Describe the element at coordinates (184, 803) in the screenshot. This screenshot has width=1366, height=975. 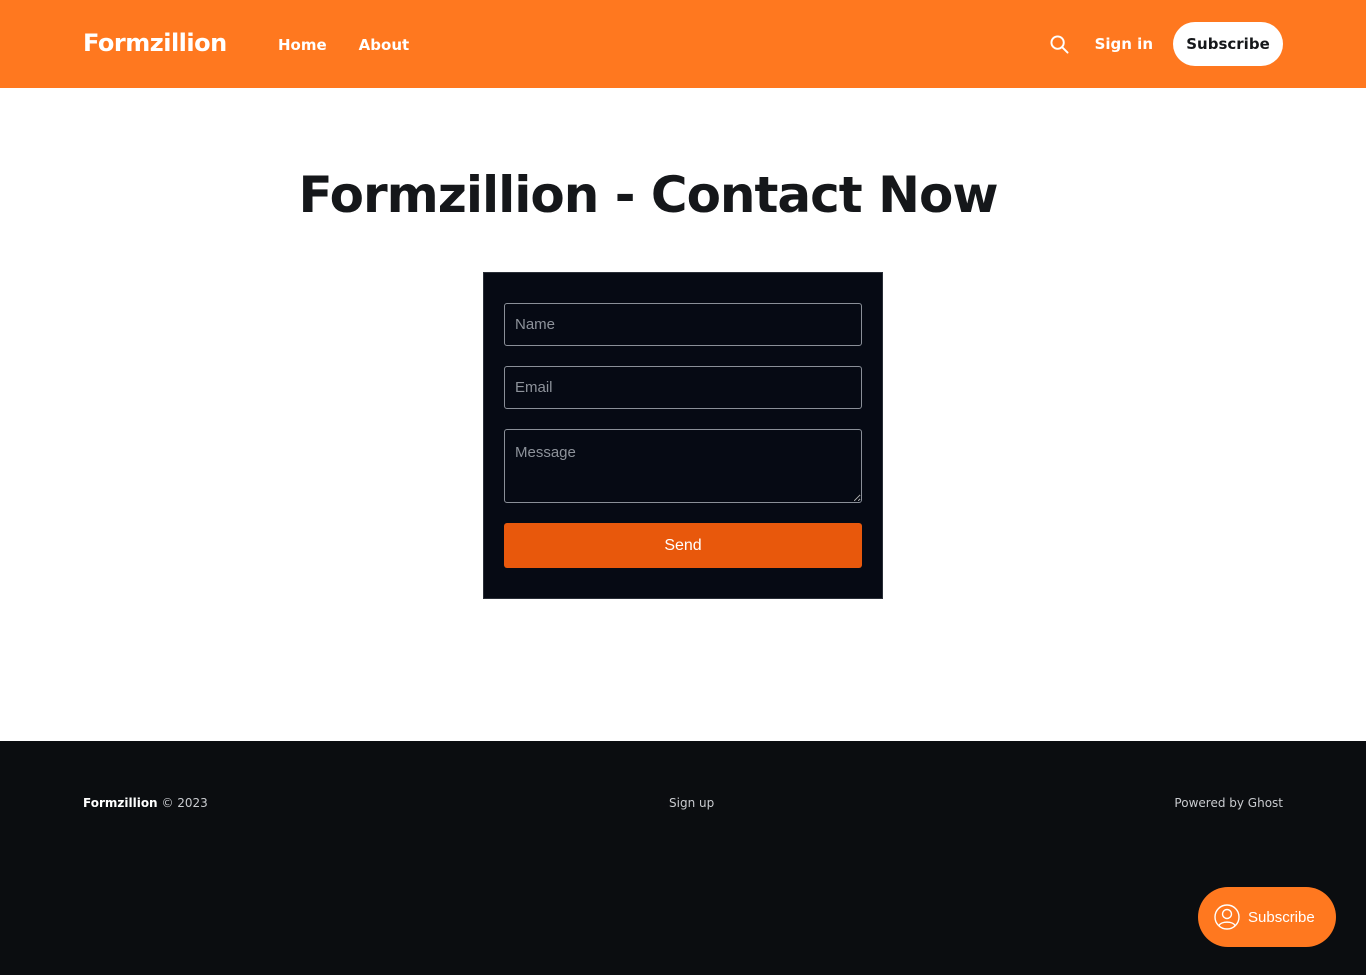
I see `copyright-text: © 2023` at that location.